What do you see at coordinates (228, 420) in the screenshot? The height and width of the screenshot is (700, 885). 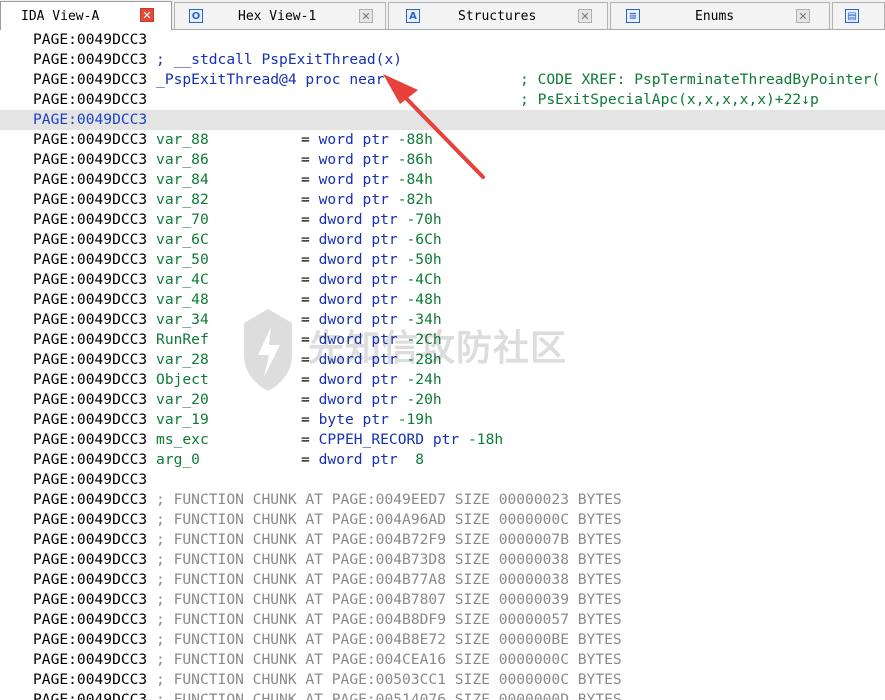 I see `stack-var-name: var_19` at bounding box center [228, 420].